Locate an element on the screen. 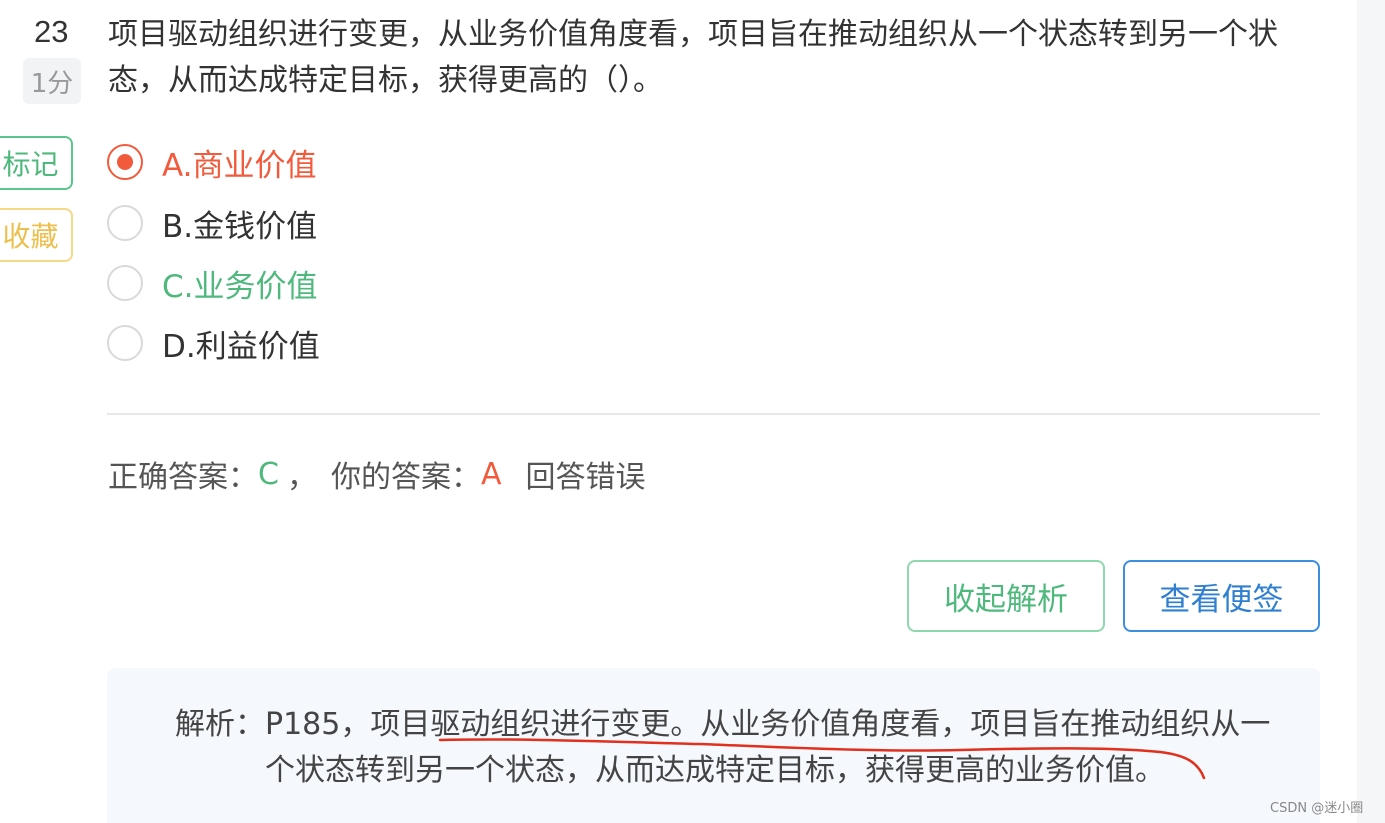 This screenshot has height=823, width=1385. favorite-button: 收藏 is located at coordinates (36, 235).